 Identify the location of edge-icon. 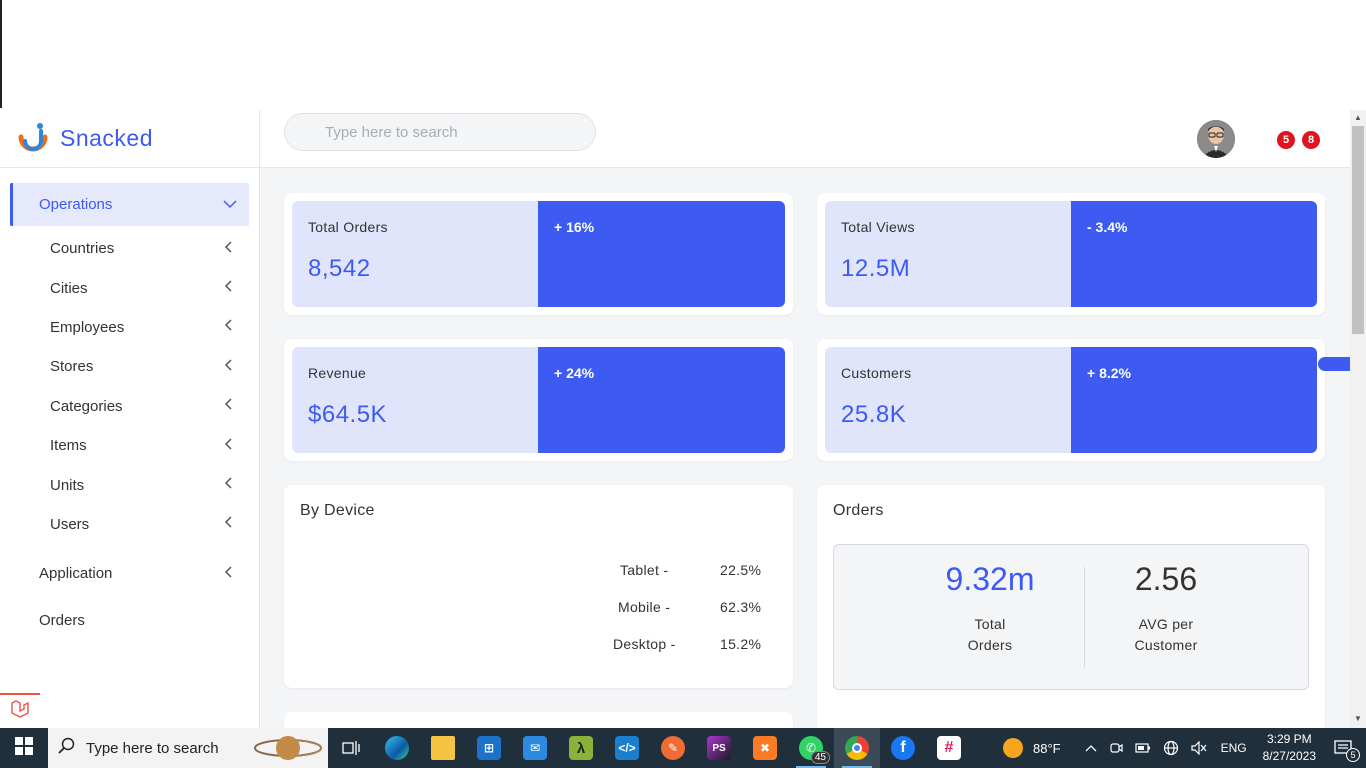
(397, 748).